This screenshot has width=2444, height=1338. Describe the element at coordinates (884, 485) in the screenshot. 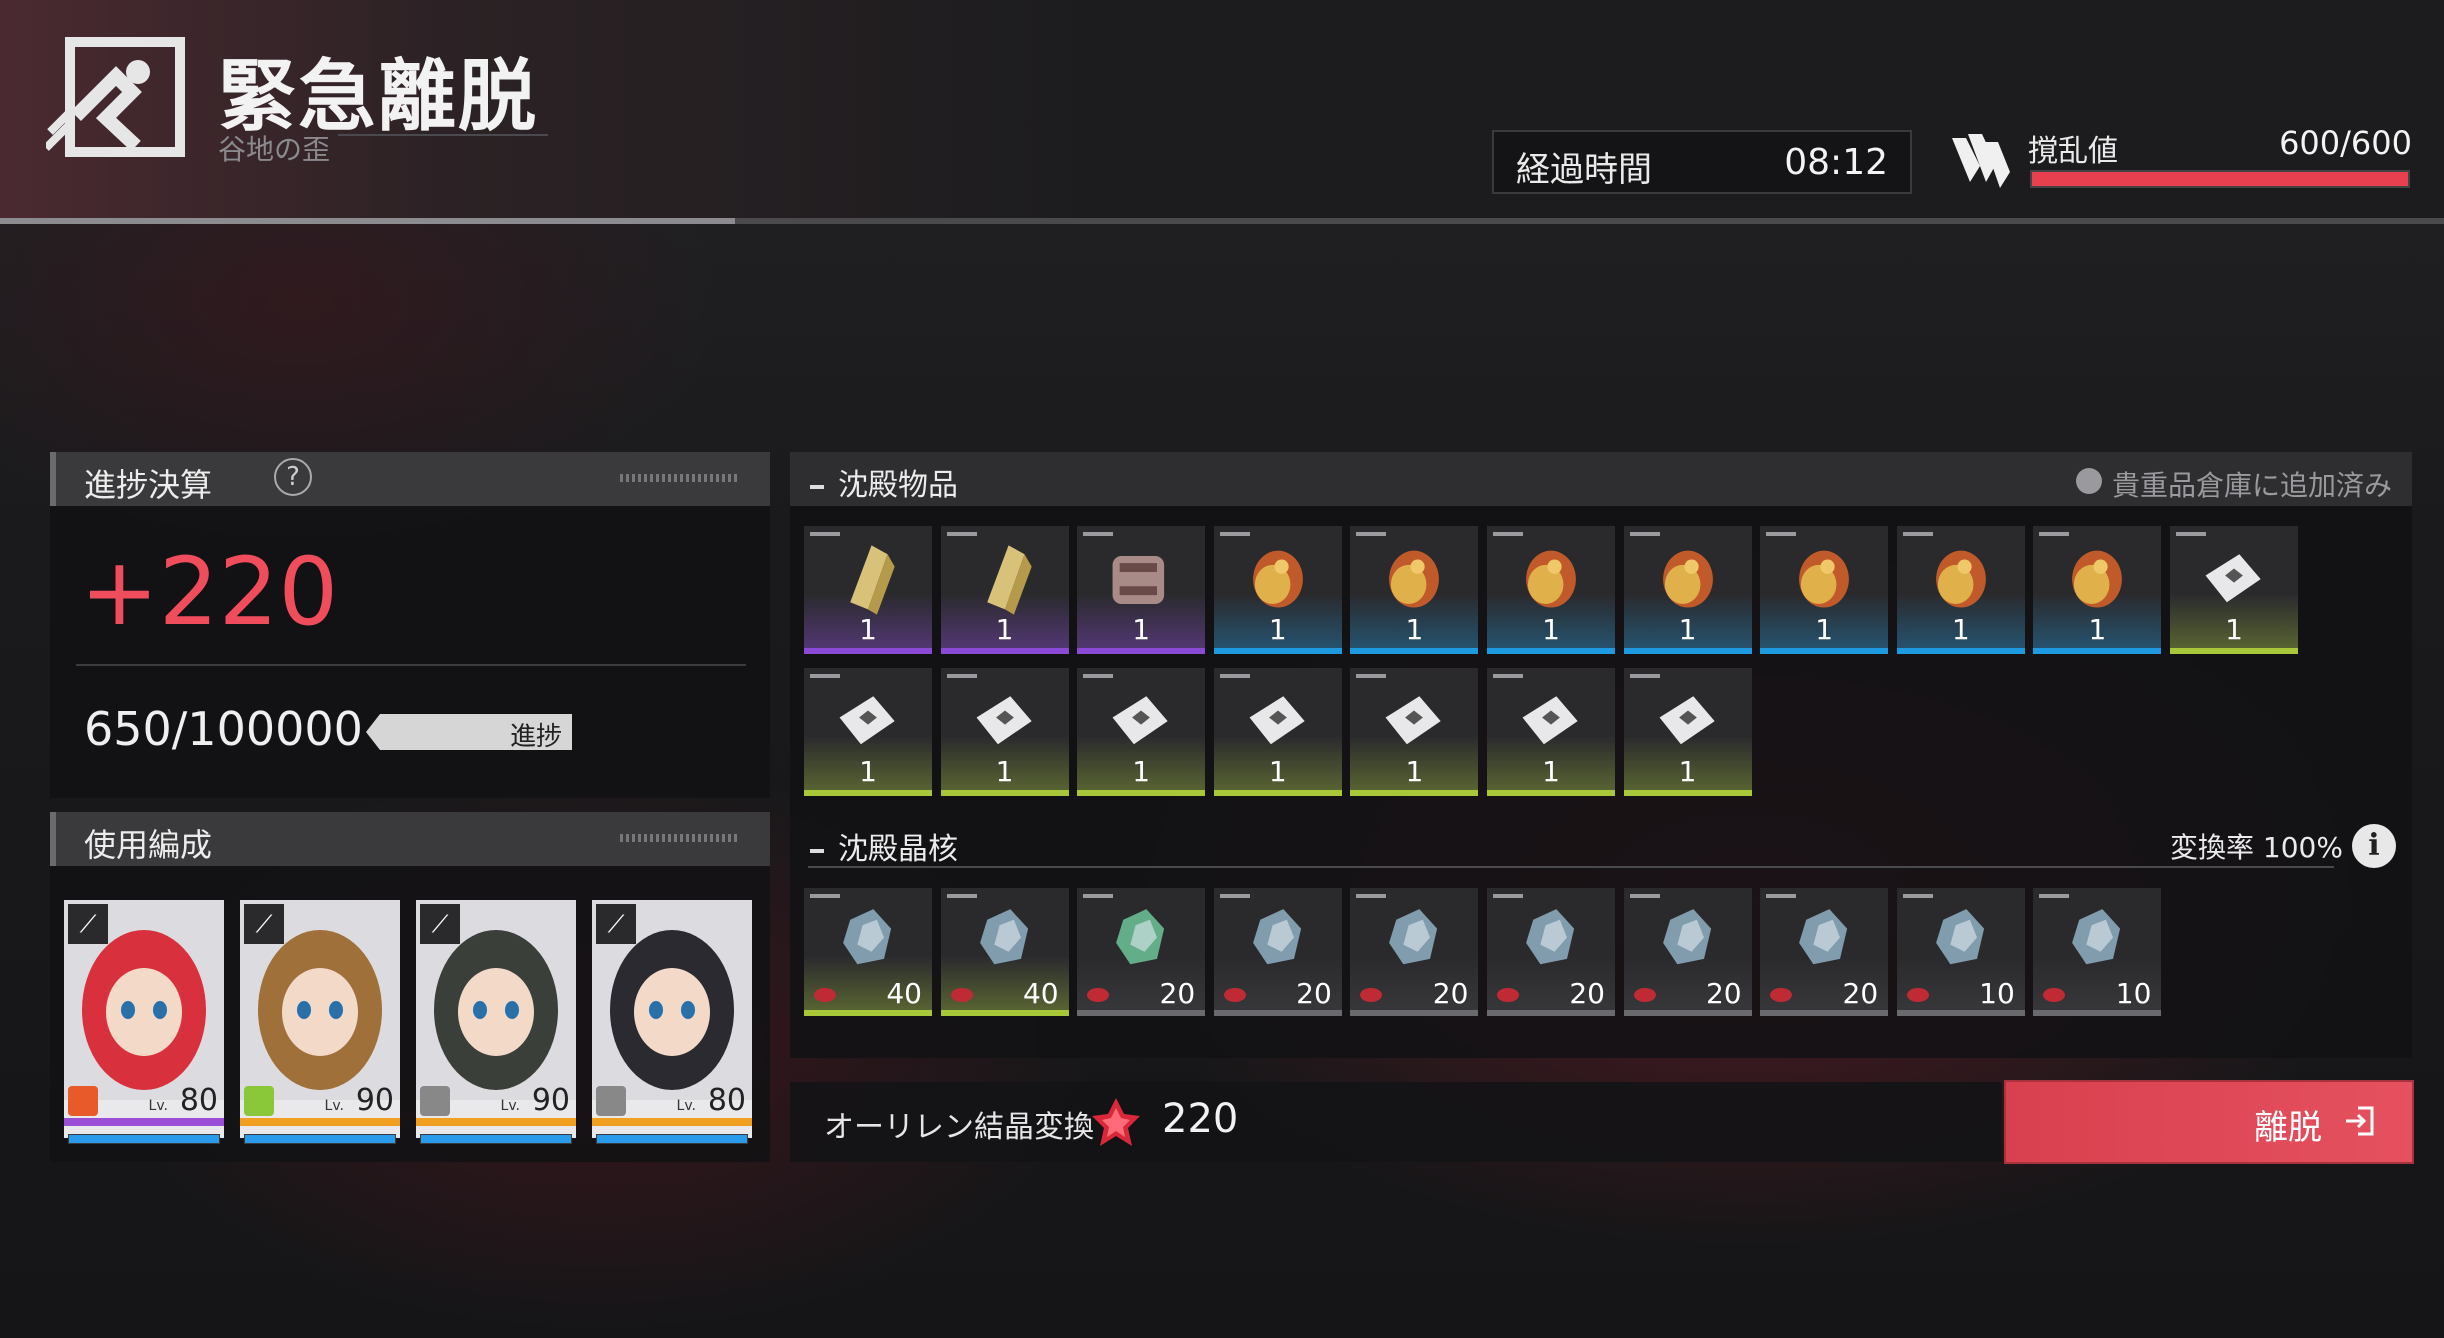

I see `items-title: 沈殿物品` at that location.